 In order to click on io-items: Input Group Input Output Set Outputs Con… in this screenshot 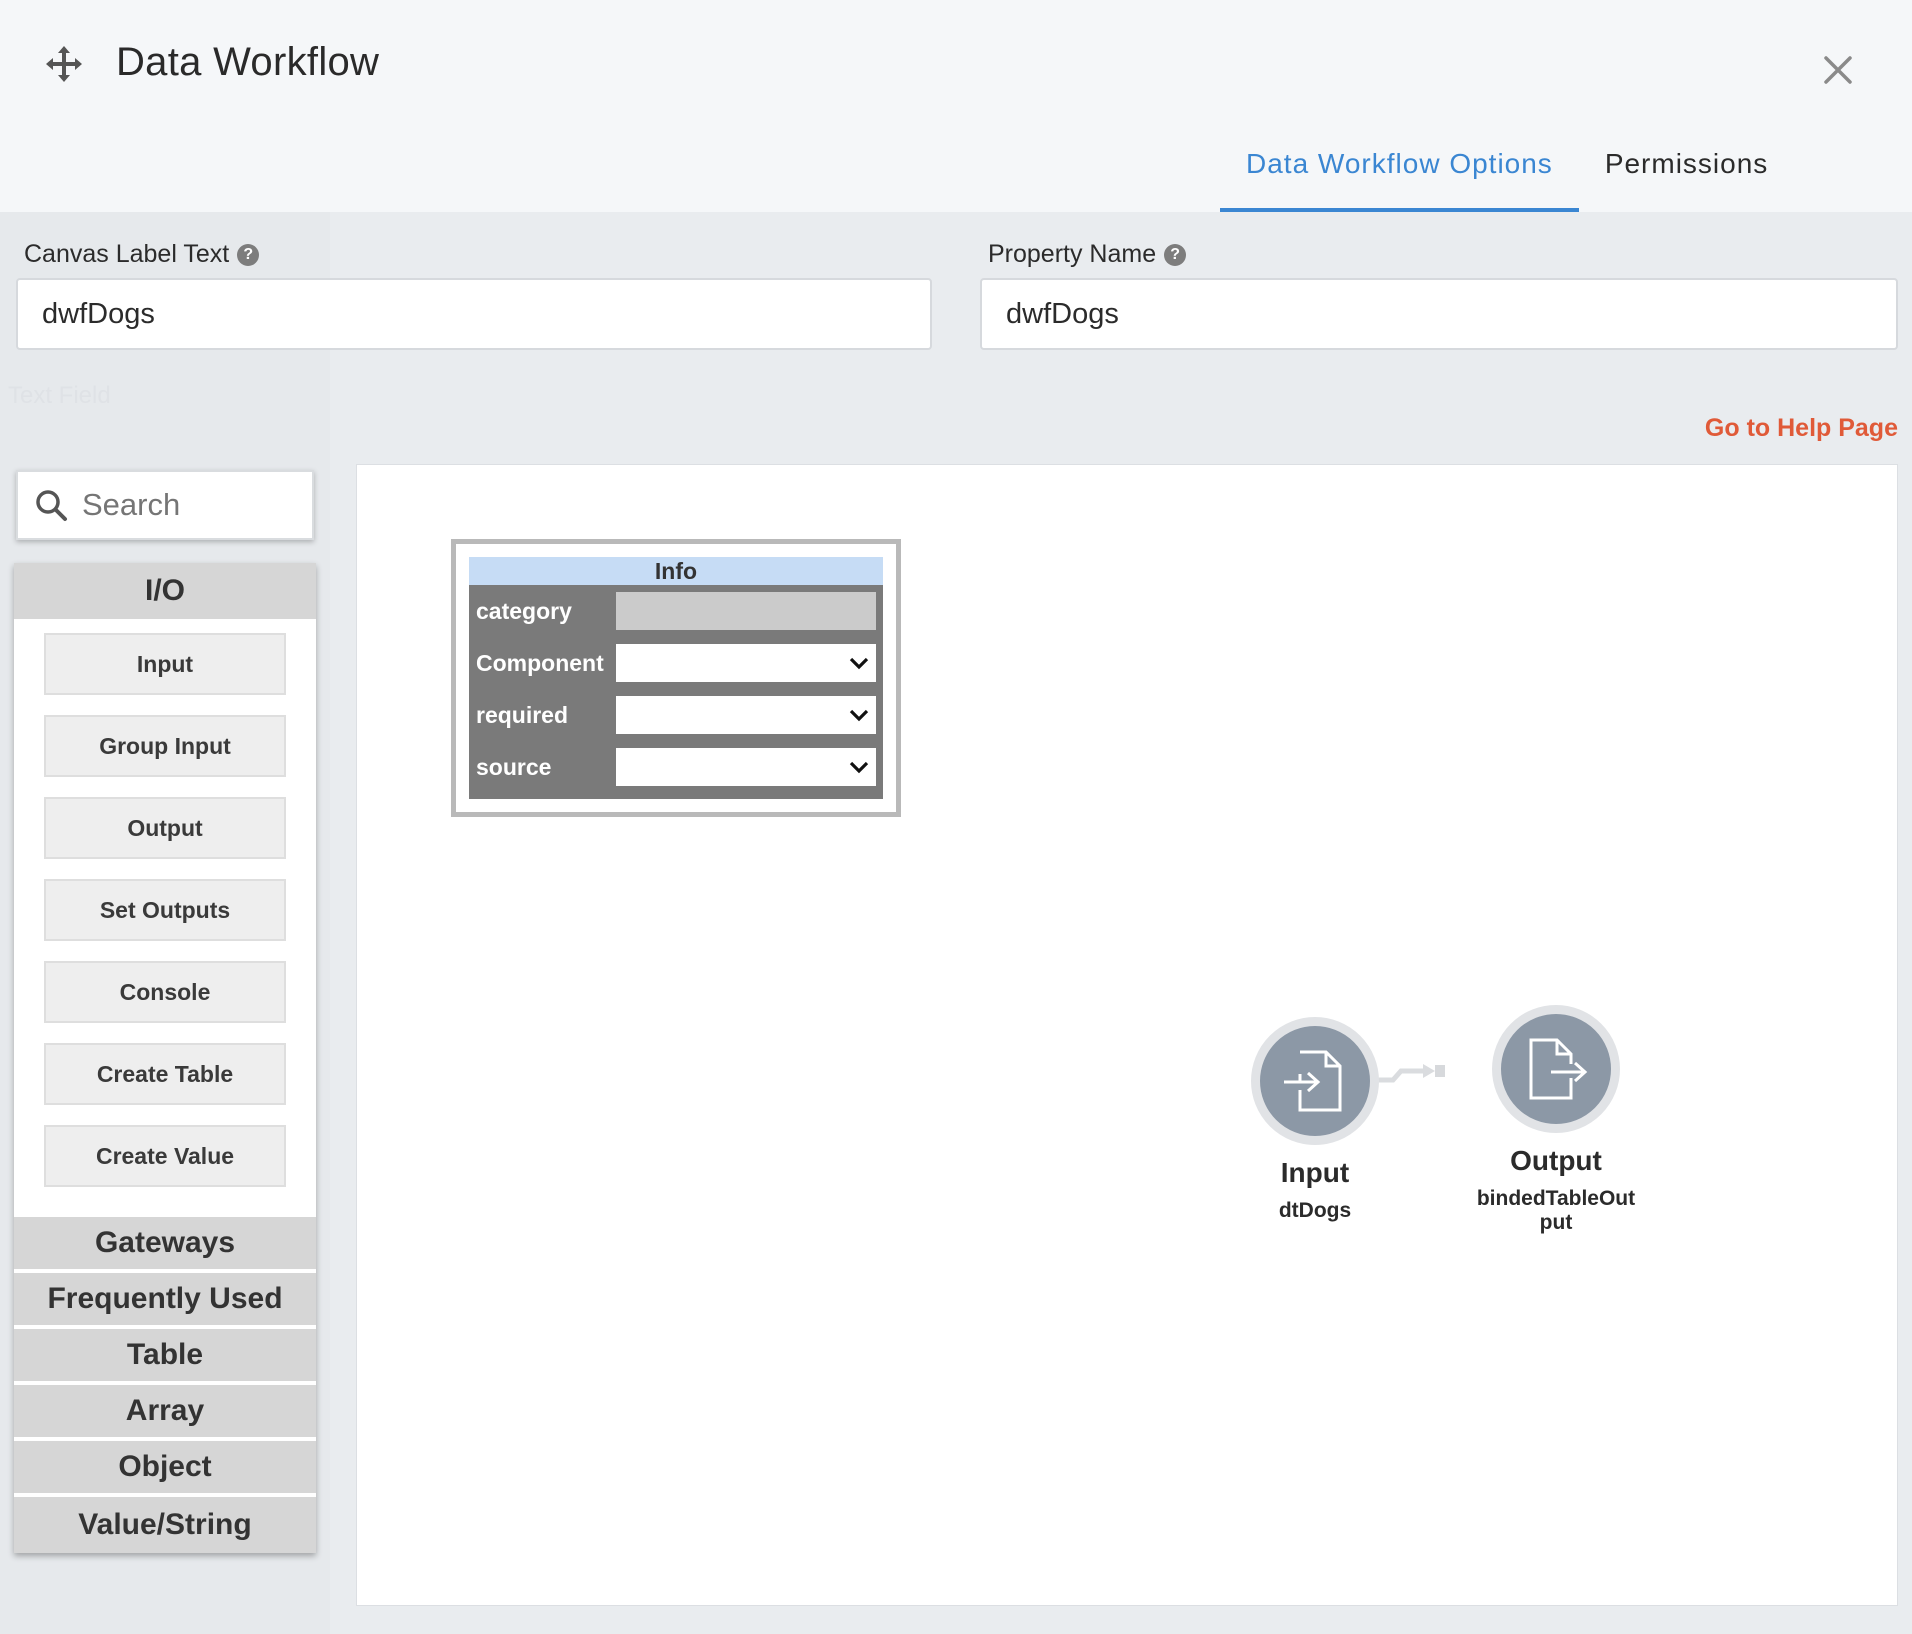, I will do `click(165, 918)`.